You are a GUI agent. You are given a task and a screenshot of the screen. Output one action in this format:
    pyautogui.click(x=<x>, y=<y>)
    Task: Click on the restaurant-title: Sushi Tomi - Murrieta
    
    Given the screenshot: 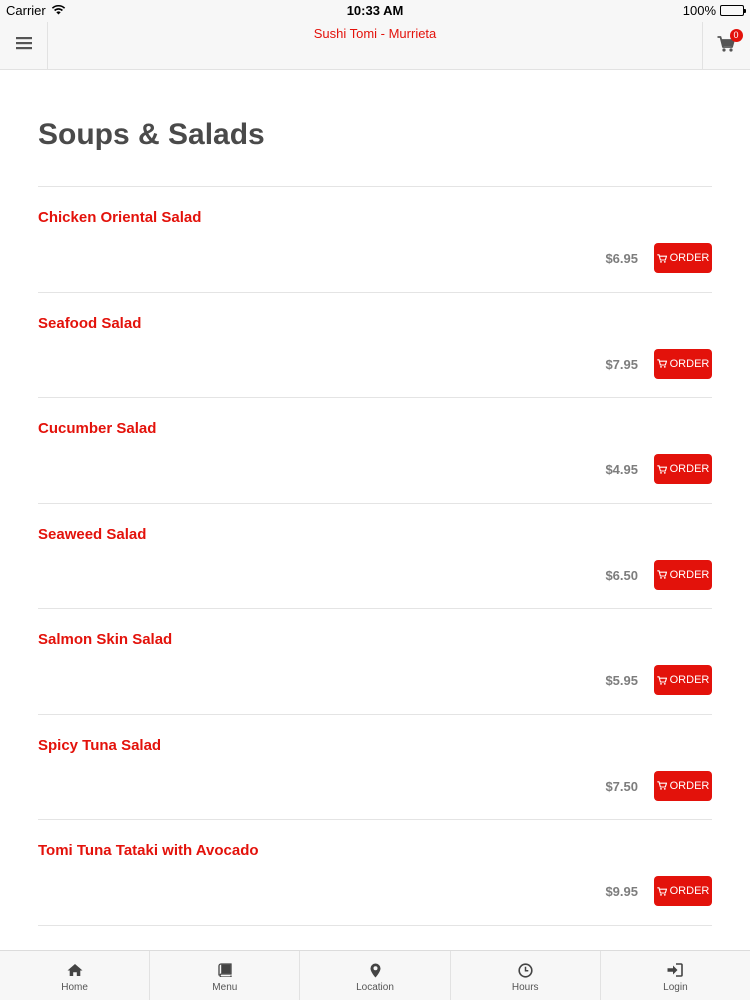 What is the action you would take?
    pyautogui.click(x=375, y=33)
    